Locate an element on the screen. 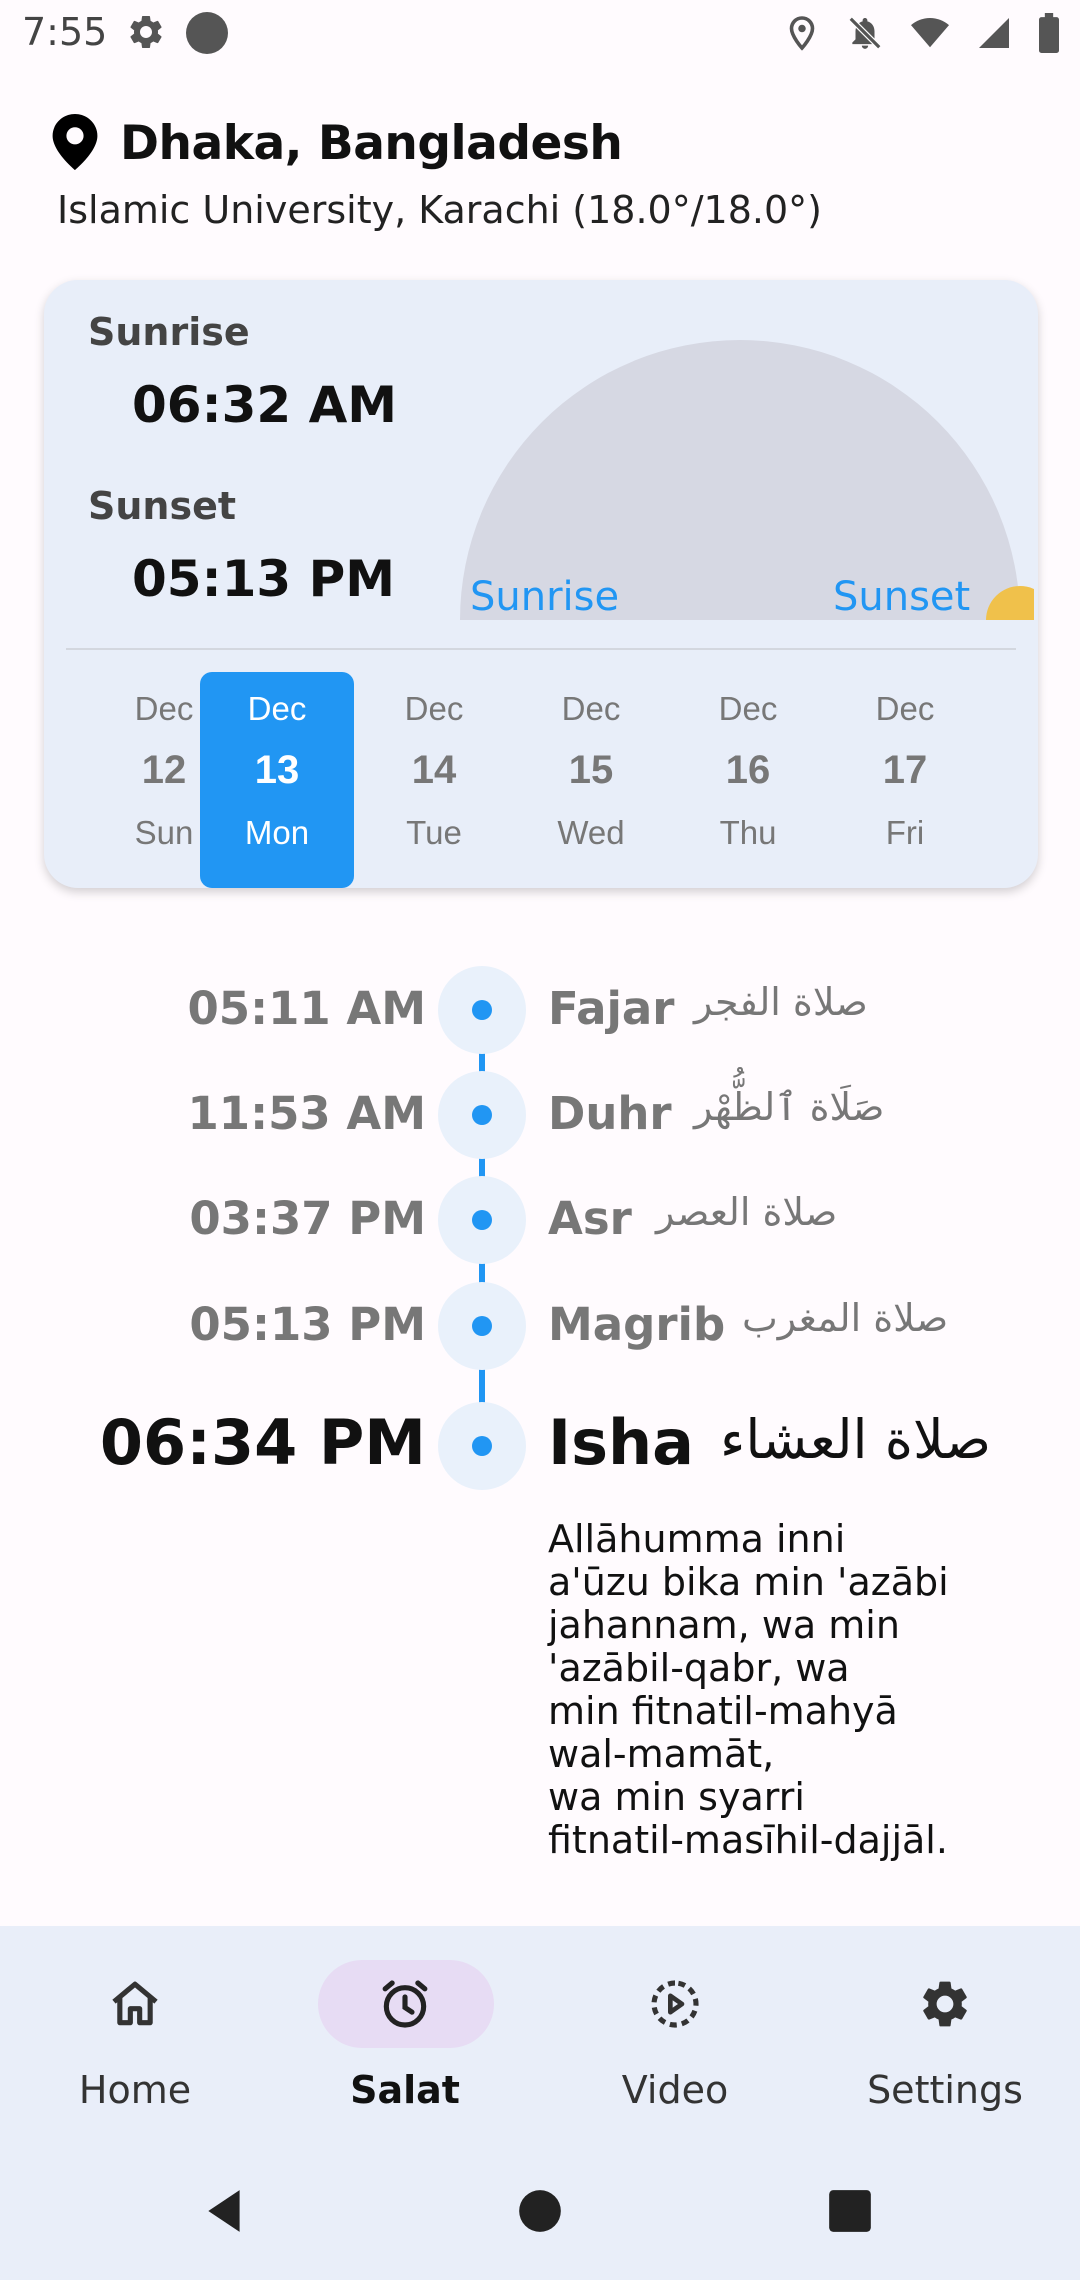 This screenshot has height=2280, width=1080. prayer-time-fajar: 05:11 AM is located at coordinates (306, 1008).